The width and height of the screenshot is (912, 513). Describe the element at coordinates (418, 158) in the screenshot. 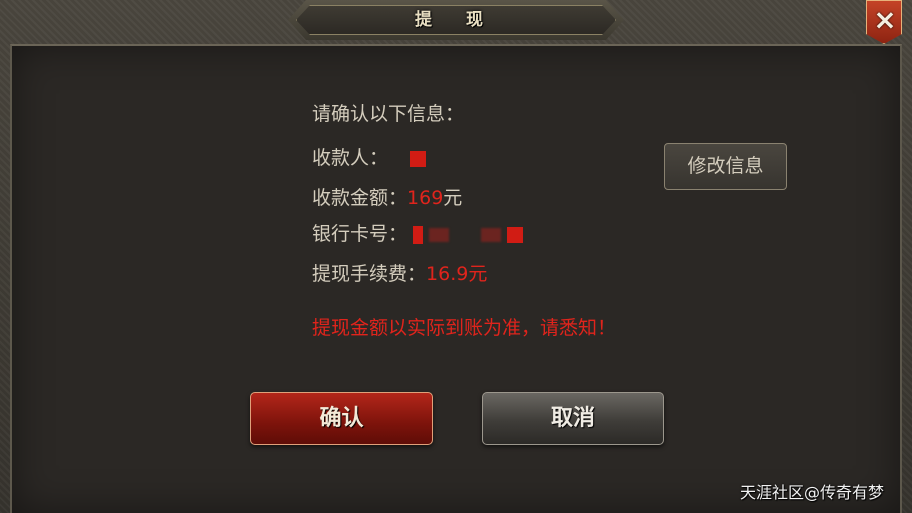

I see `payee-redaction` at that location.